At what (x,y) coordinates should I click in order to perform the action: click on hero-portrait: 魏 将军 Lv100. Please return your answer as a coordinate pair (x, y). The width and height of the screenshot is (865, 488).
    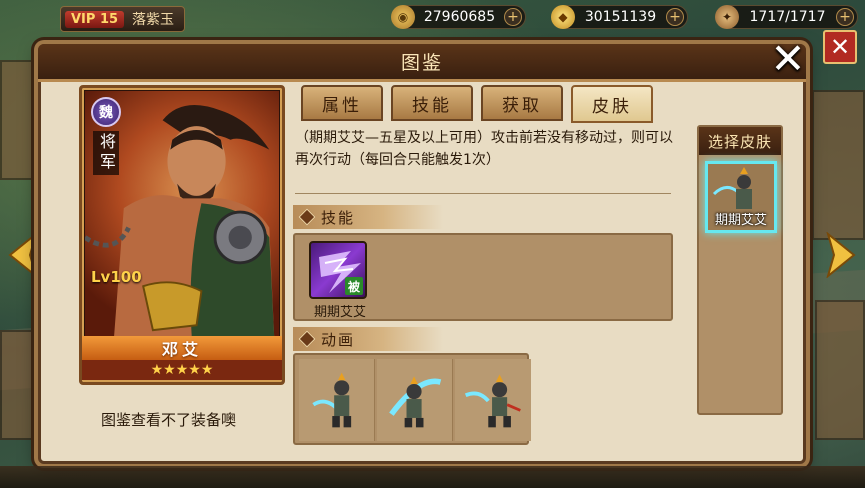
    Looking at the image, I should click on (182, 213).